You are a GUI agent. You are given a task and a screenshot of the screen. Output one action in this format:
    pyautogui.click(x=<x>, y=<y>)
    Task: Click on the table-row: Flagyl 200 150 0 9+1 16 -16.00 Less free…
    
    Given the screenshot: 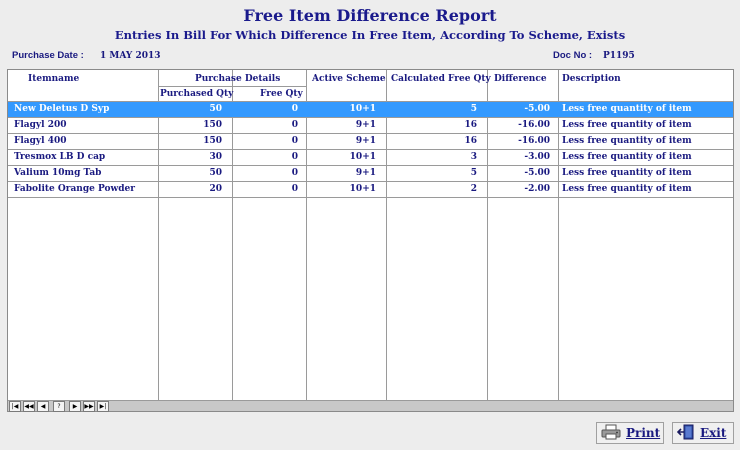 What is the action you would take?
    pyautogui.click(x=370, y=126)
    